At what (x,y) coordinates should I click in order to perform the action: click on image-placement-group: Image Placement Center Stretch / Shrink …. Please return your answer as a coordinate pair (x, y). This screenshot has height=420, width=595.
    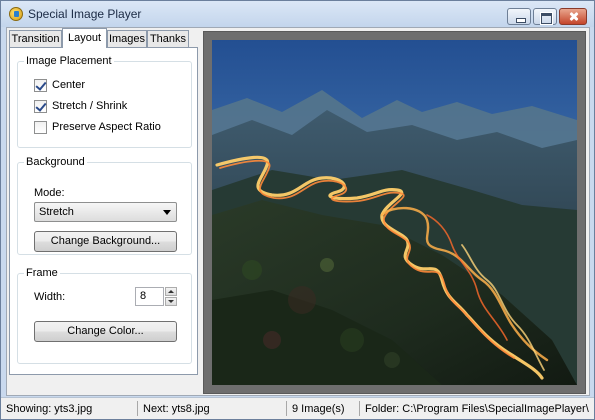
    Looking at the image, I should click on (104, 101).